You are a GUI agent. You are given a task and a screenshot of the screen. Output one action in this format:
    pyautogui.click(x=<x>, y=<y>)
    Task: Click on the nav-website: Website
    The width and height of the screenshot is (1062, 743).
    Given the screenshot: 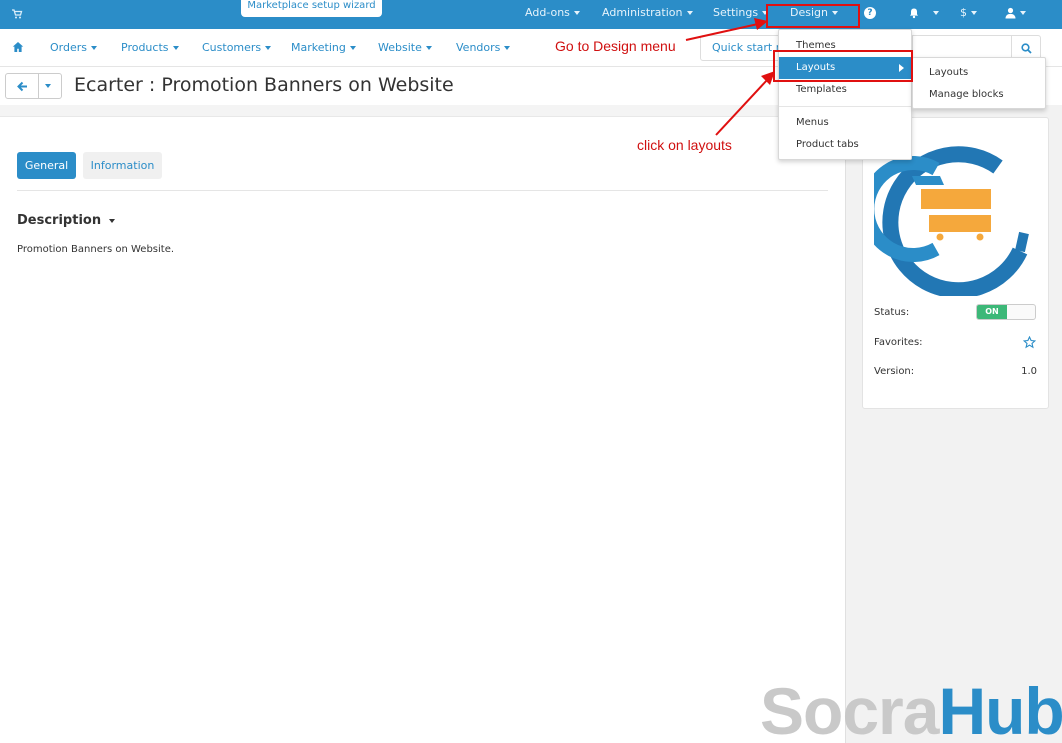 What is the action you would take?
    pyautogui.click(x=405, y=47)
    